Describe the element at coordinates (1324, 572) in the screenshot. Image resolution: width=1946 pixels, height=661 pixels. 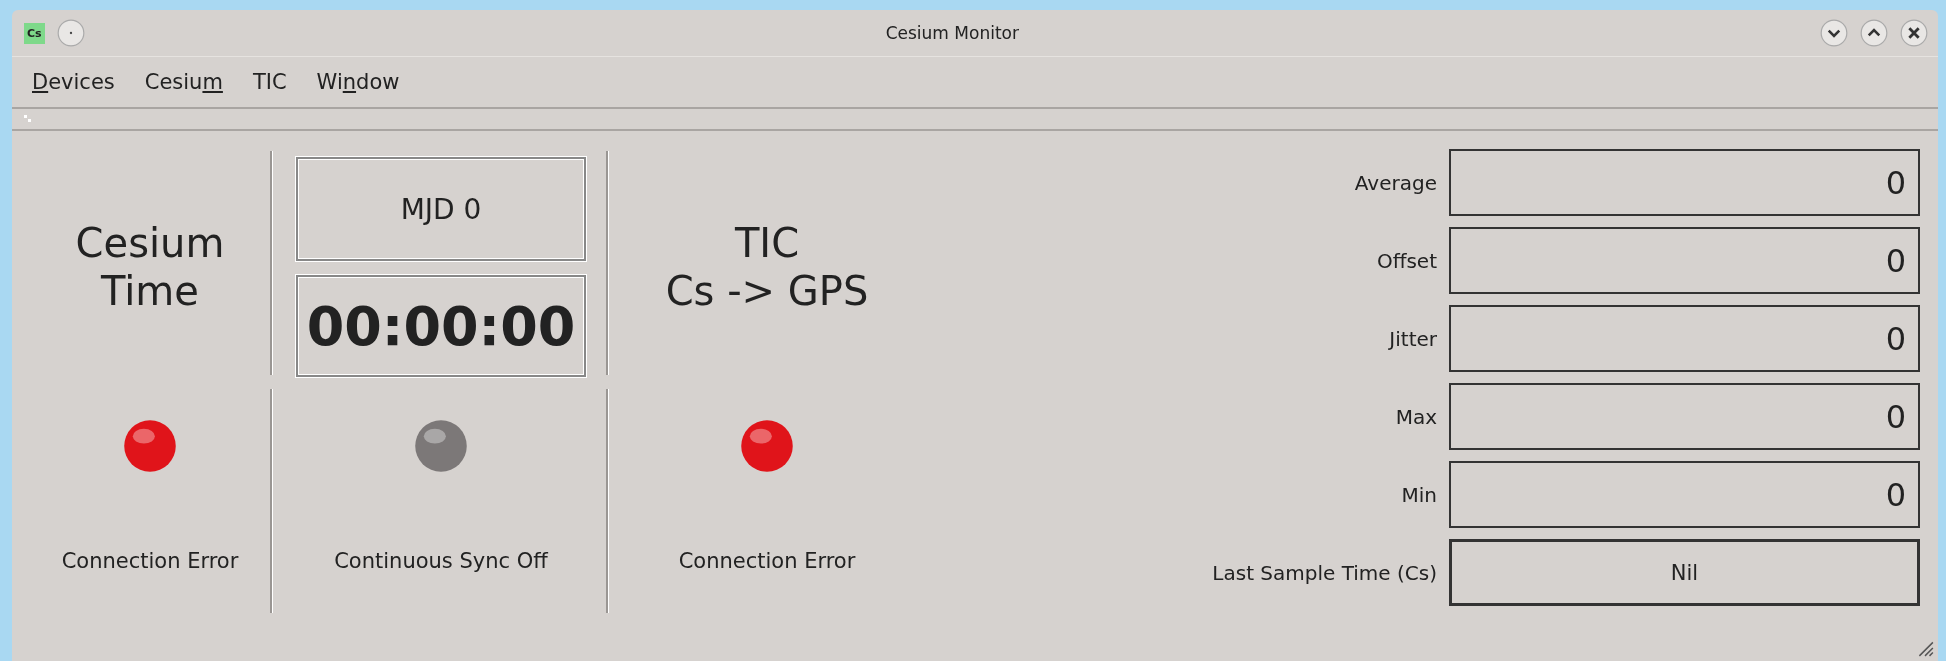
I see `stat-label: Last Sample Time (Cs)` at that location.